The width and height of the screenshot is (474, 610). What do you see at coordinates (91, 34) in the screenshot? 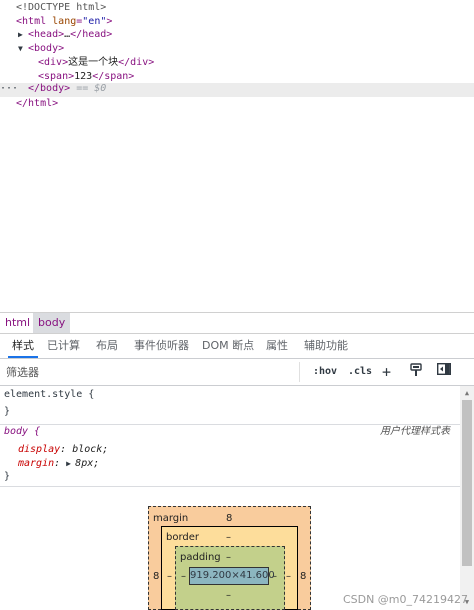
I see `head-close-tag: </head>` at bounding box center [91, 34].